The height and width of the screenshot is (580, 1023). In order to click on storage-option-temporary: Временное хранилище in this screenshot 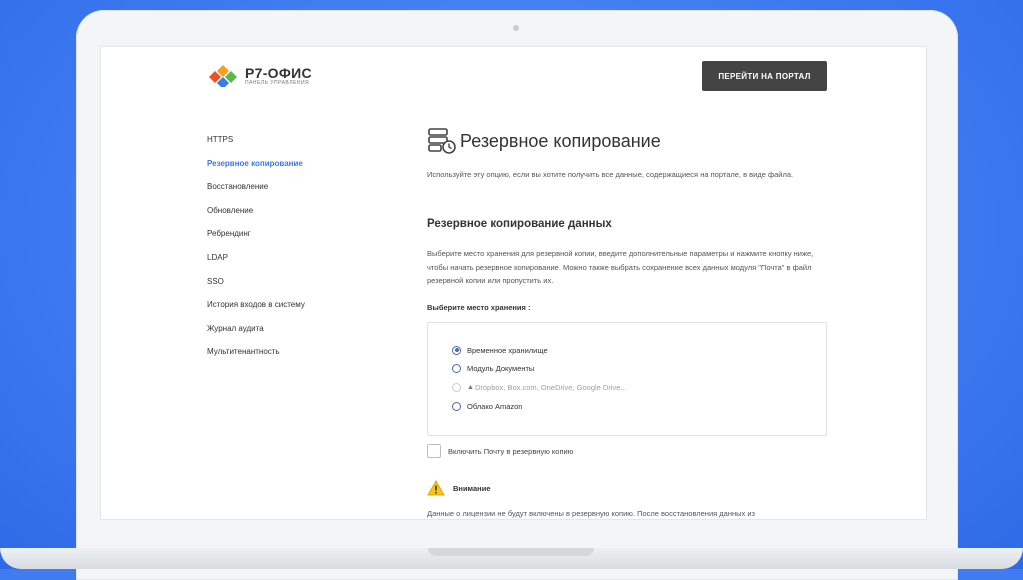, I will do `click(500, 350)`.